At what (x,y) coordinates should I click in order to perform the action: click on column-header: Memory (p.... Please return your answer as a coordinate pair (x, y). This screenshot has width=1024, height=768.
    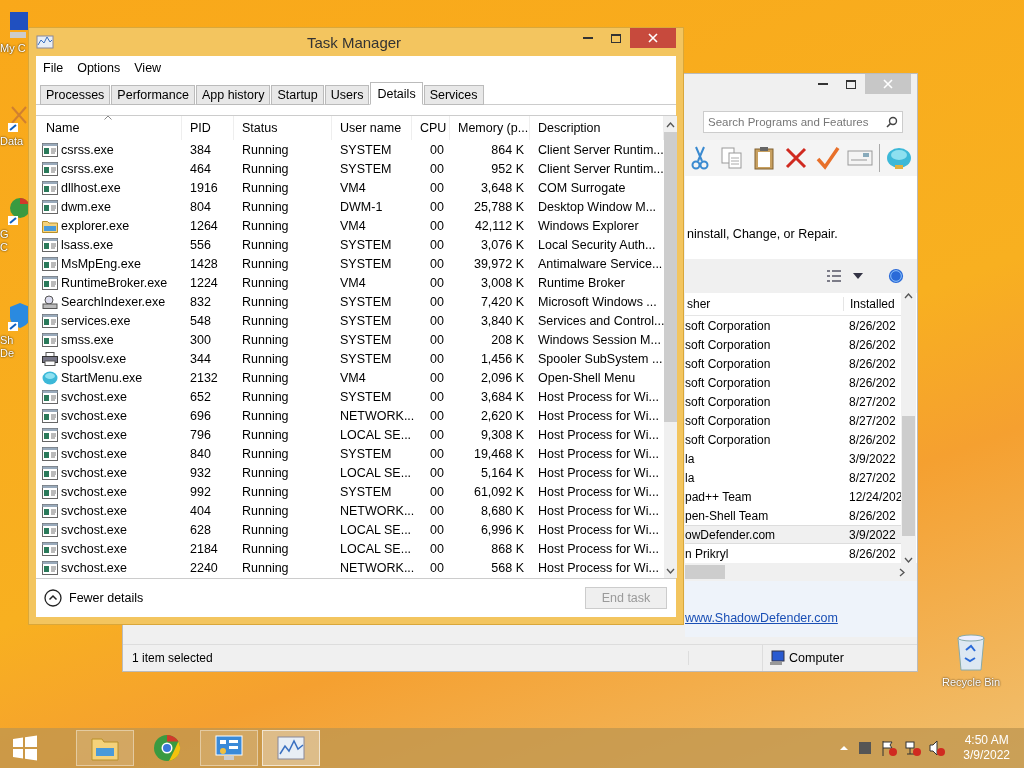
    Looking at the image, I should click on (490, 128).